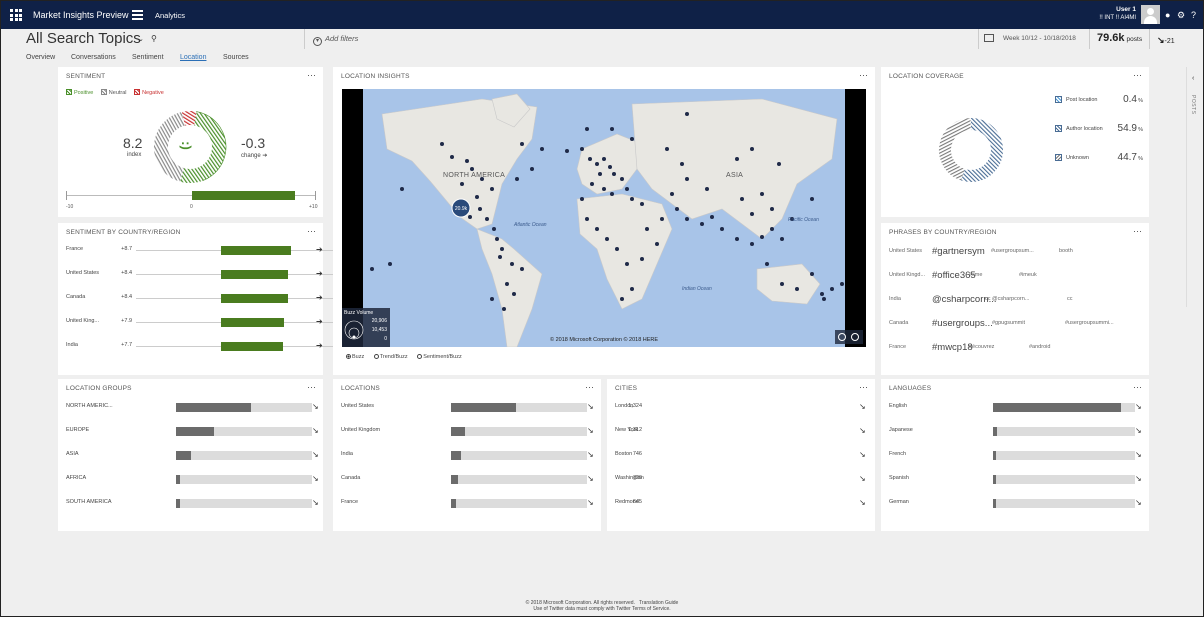 Image resolution: width=1204 pixels, height=617 pixels. What do you see at coordinates (743, 455) in the screenshot?
I see `table-row: Boston 746 ↘` at bounding box center [743, 455].